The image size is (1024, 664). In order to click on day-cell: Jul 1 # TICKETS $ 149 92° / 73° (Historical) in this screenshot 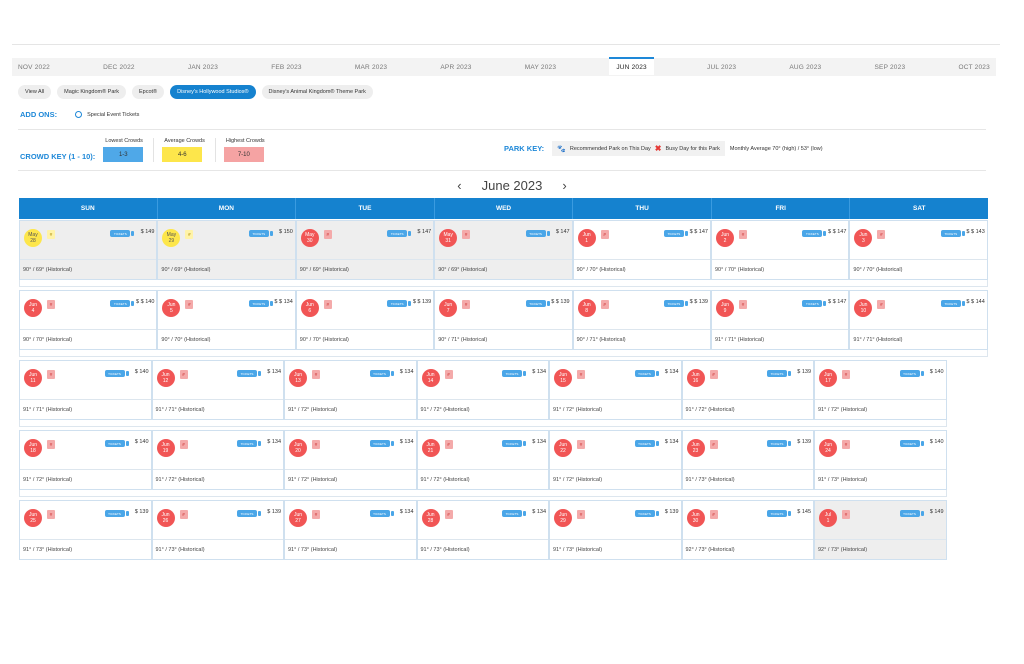, I will do `click(880, 530)`.